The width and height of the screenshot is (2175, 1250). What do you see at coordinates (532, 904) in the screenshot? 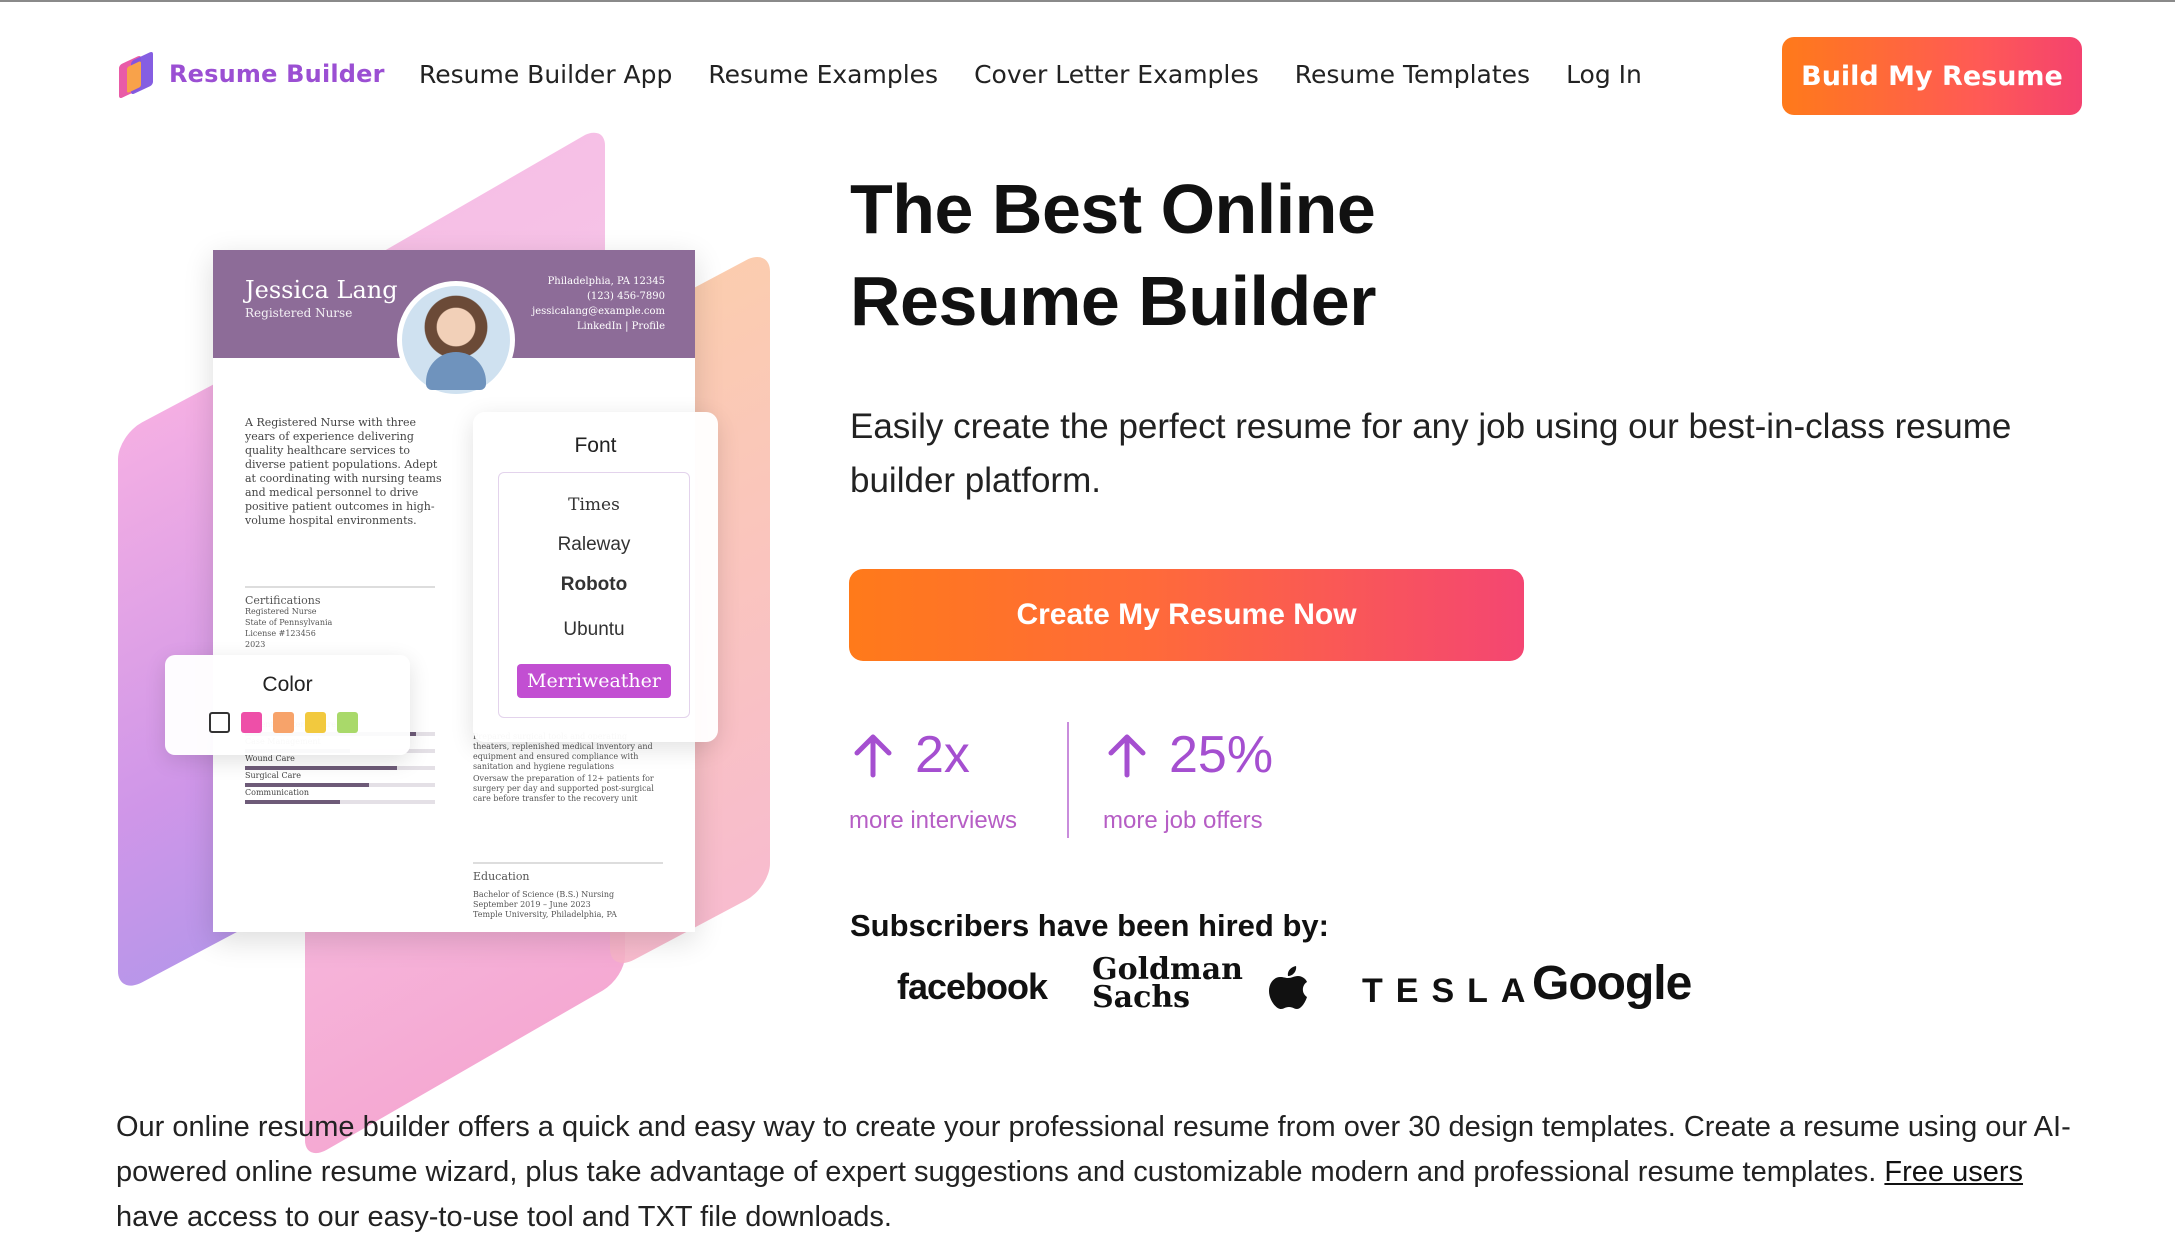
I see `edu-line: September 2019 – June 2023` at bounding box center [532, 904].